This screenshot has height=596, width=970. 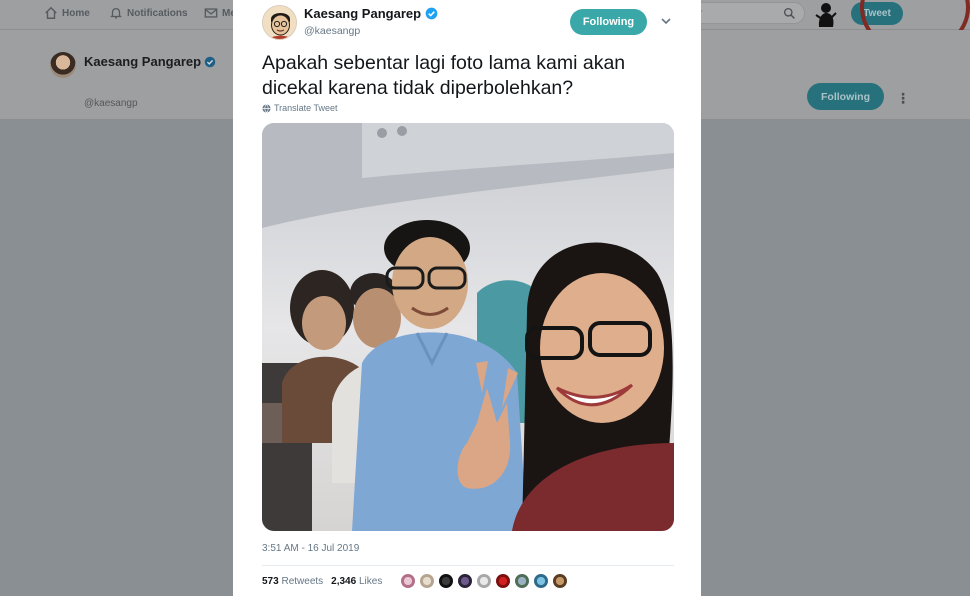 I want to click on tweet-stats: 573 Retweets 2,346 Likes, so click(x=322, y=581).